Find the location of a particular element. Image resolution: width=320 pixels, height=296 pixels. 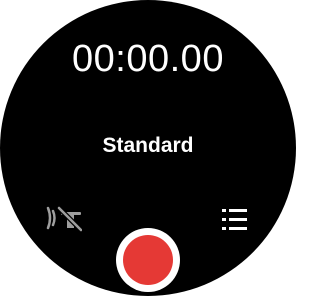

record-button is located at coordinates (148, 260).